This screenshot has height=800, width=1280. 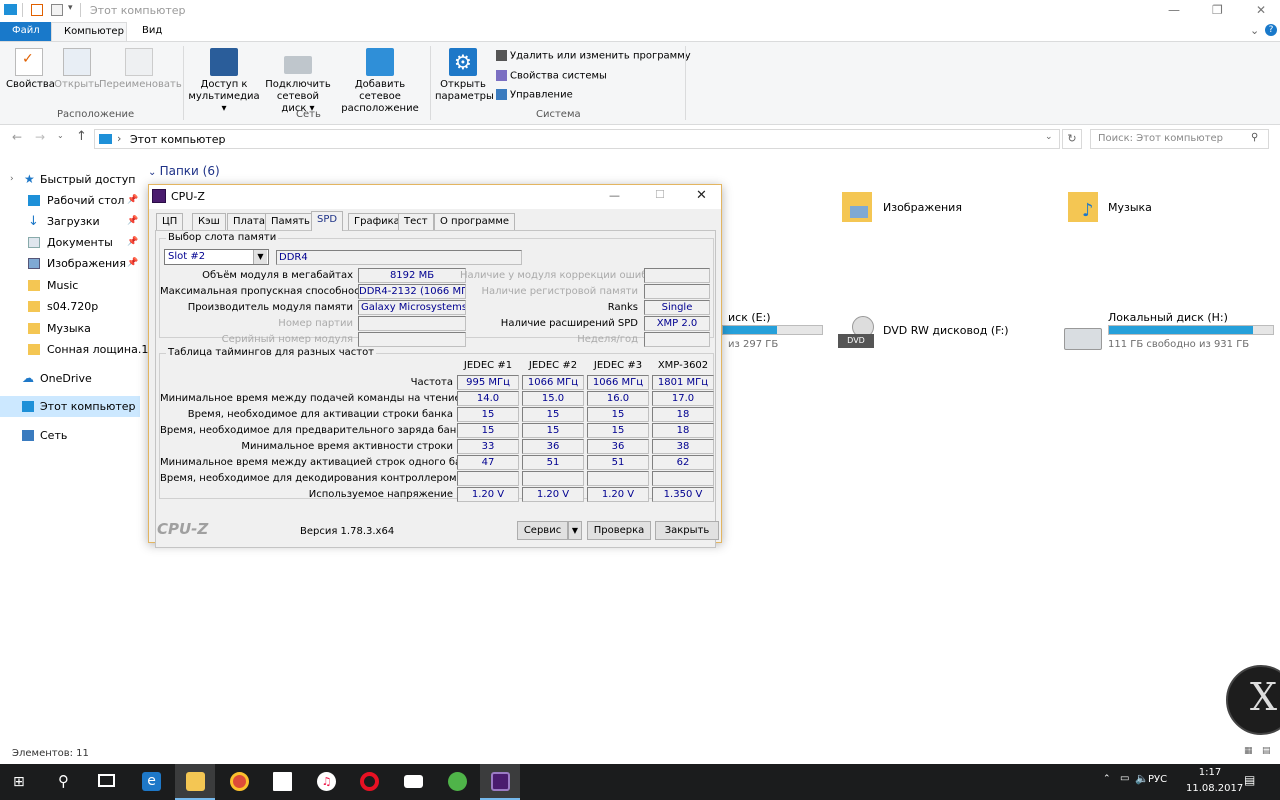 What do you see at coordinates (614, 195) in the screenshot?
I see `cpuz-minimize-button: —` at bounding box center [614, 195].